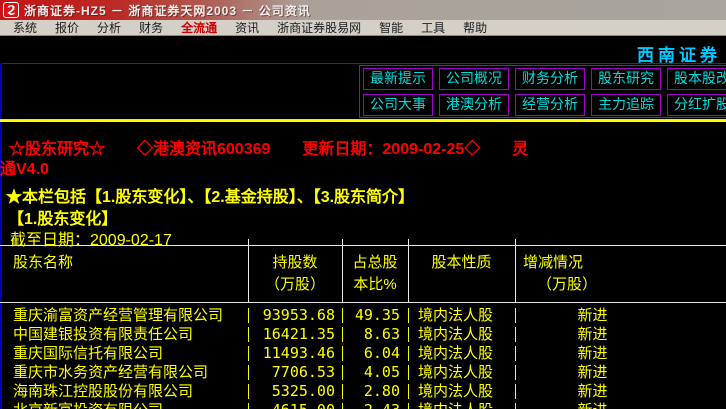  I want to click on table-row: 重庆渝富资产经营管理有限公司 93953.68 49.35 境内法人股 新进, so click(363, 315).